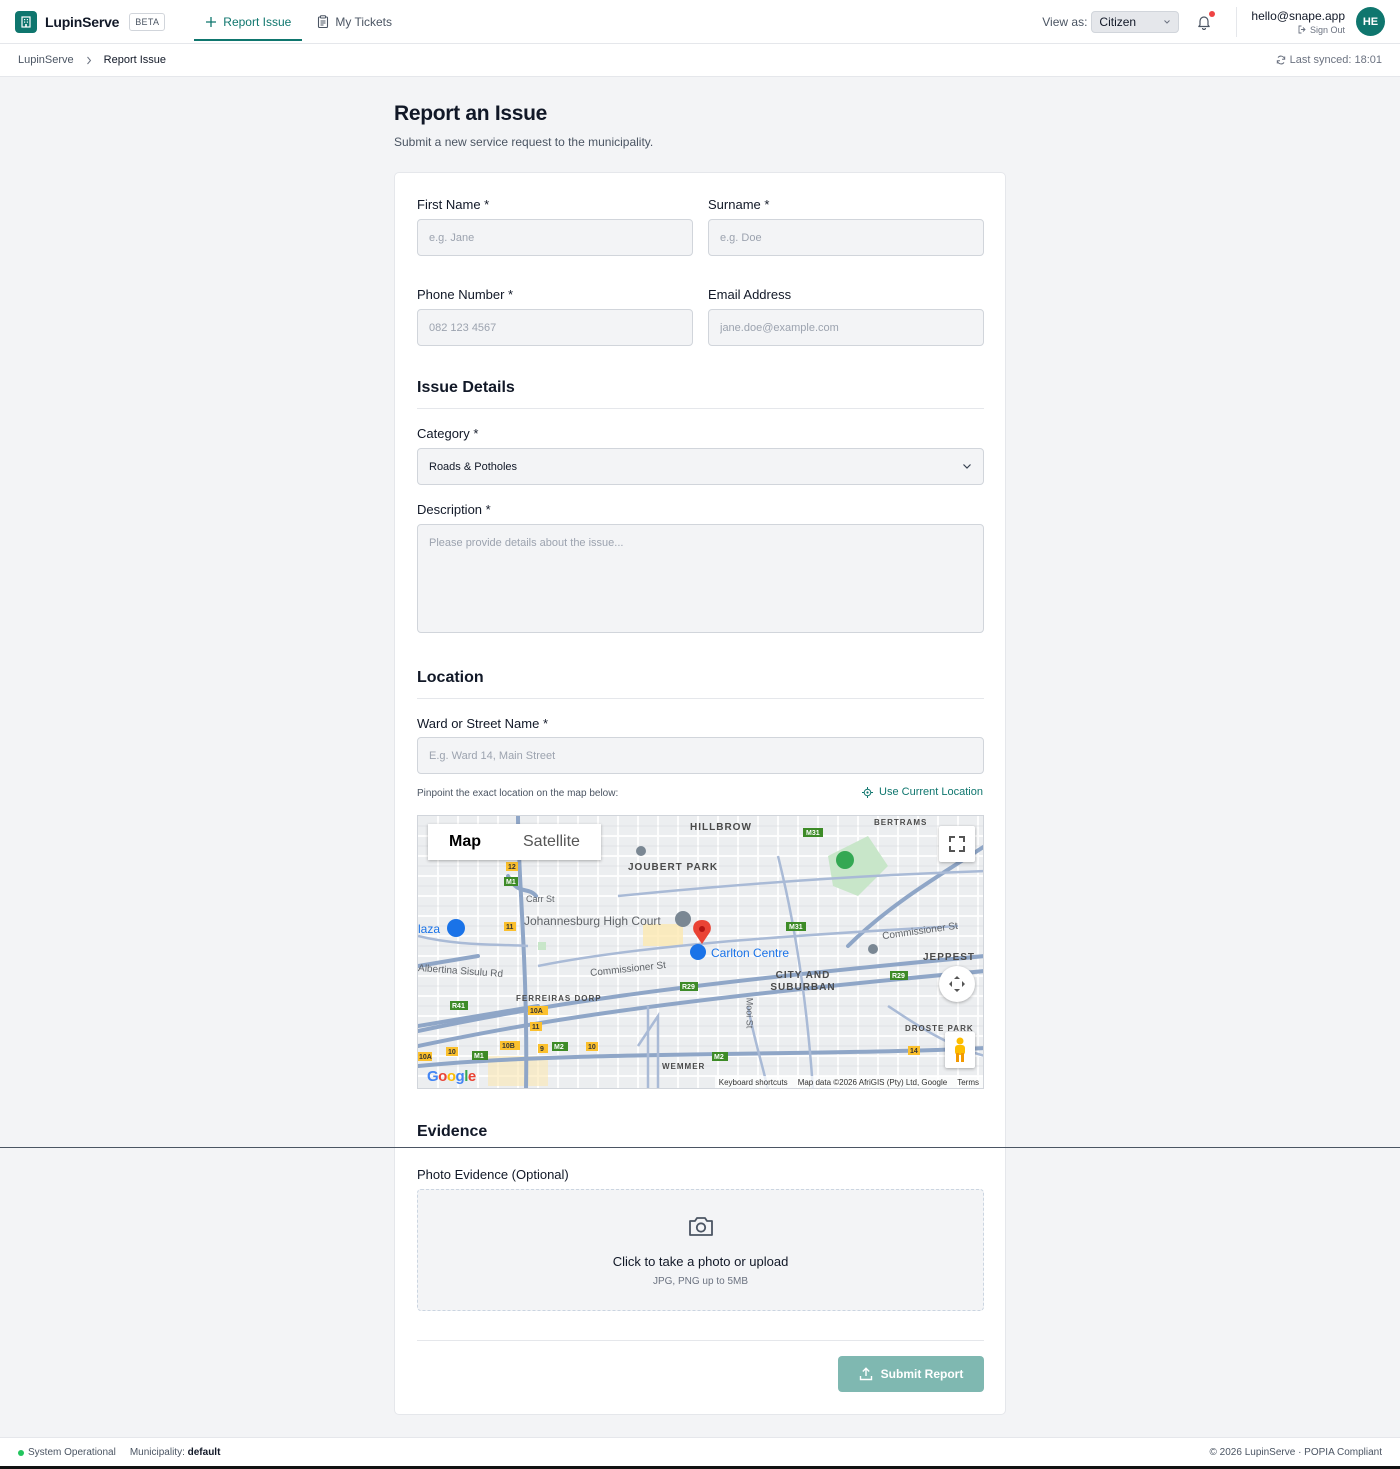 This screenshot has height=1469, width=1400. I want to click on notifications-button, so click(1206, 20).